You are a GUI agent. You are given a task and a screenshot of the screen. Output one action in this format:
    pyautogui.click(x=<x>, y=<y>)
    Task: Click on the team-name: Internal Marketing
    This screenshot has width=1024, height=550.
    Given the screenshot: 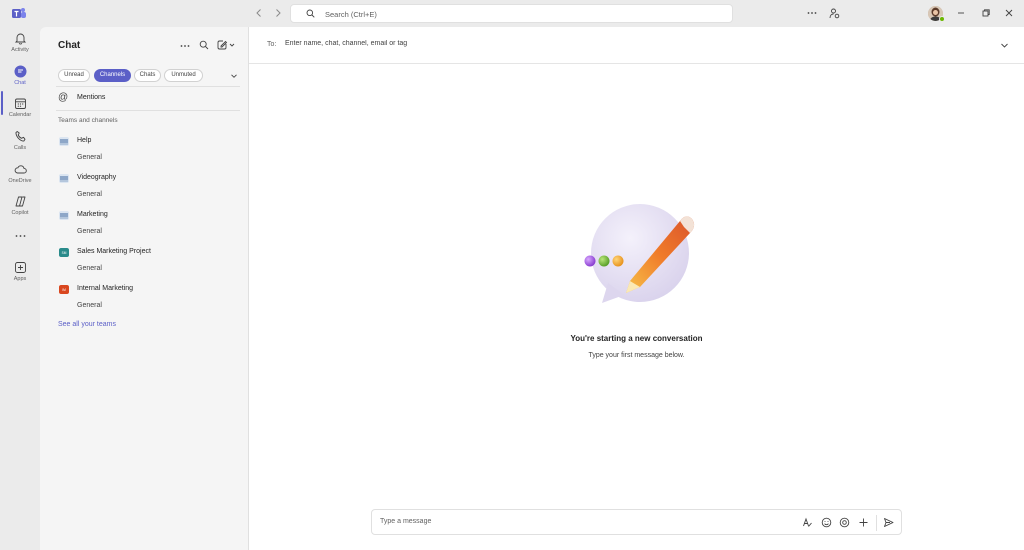 What is the action you would take?
    pyautogui.click(x=105, y=288)
    